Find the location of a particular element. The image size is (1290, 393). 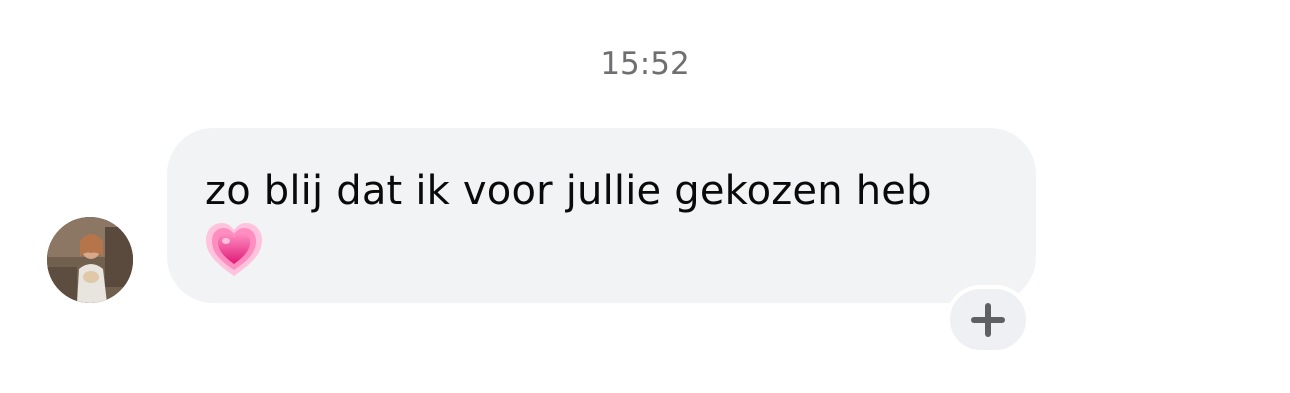

avatar-photo-icon is located at coordinates (90, 260).